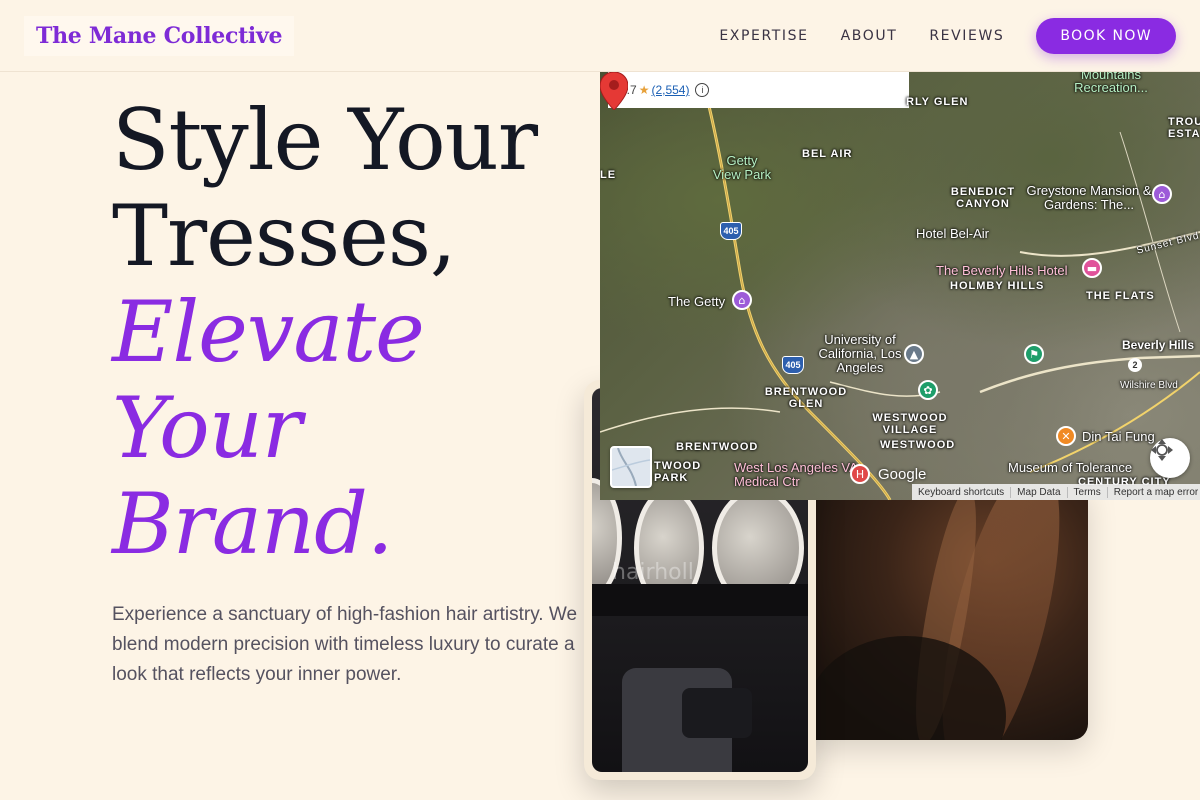  What do you see at coordinates (758, 90) in the screenshot?
I see `map-rating-card: 4.7 ★ (2,554) i` at bounding box center [758, 90].